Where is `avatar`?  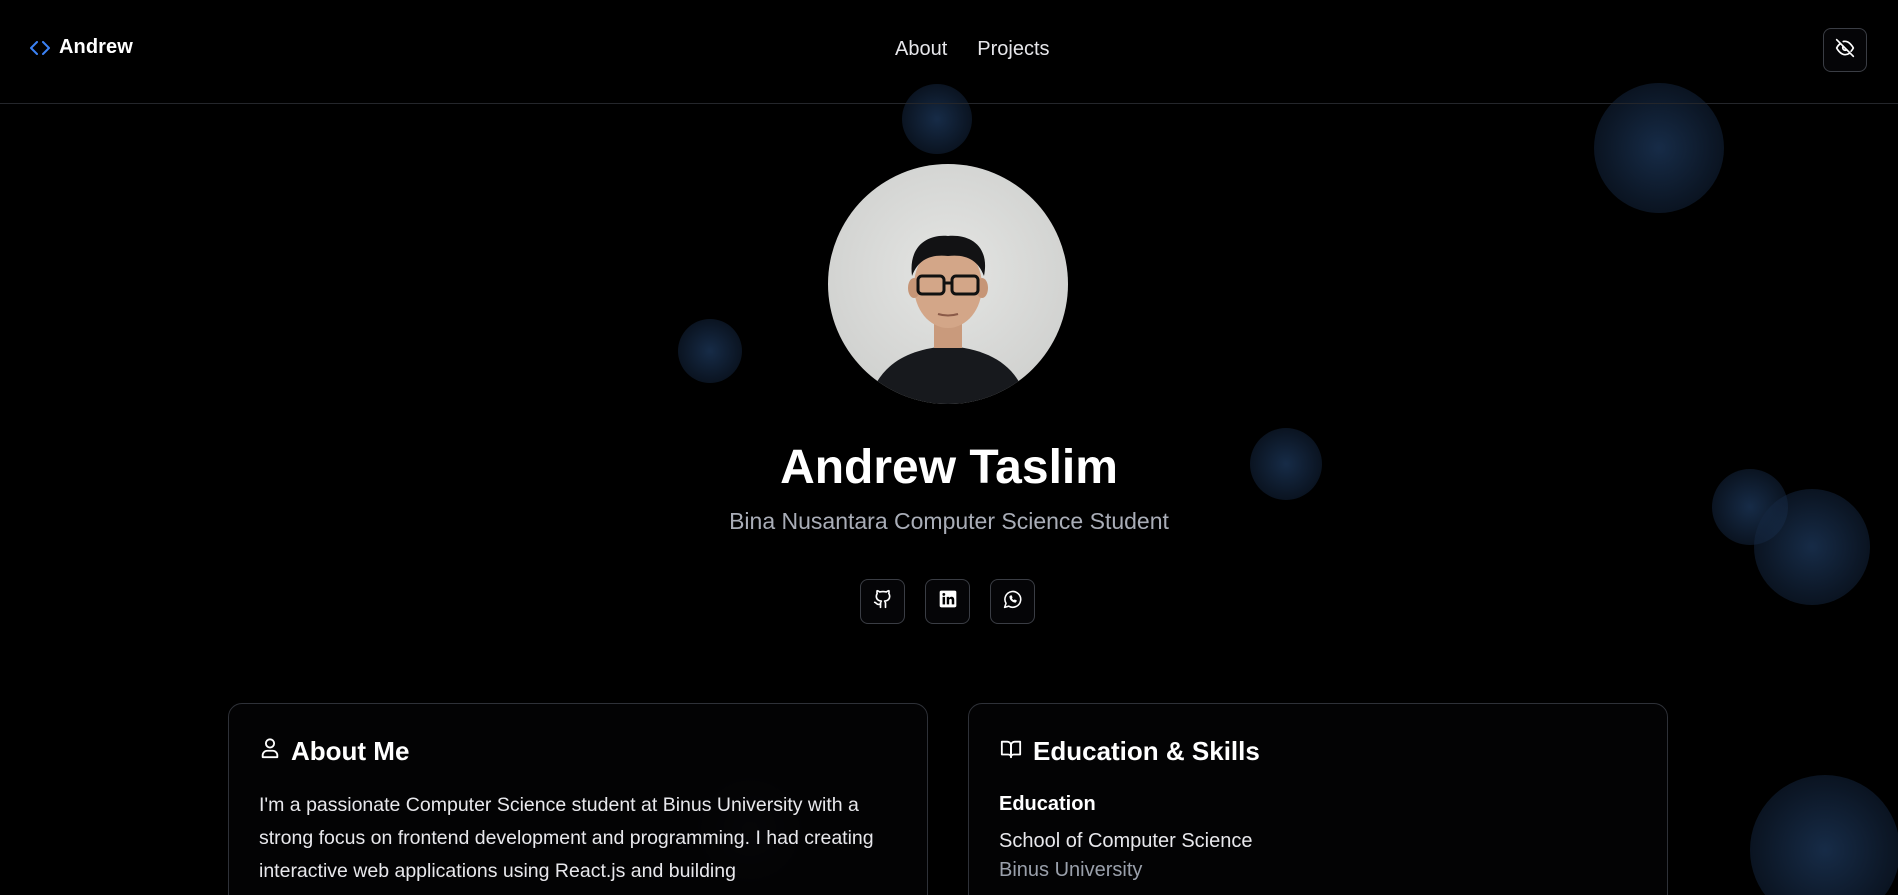
avatar is located at coordinates (948, 284).